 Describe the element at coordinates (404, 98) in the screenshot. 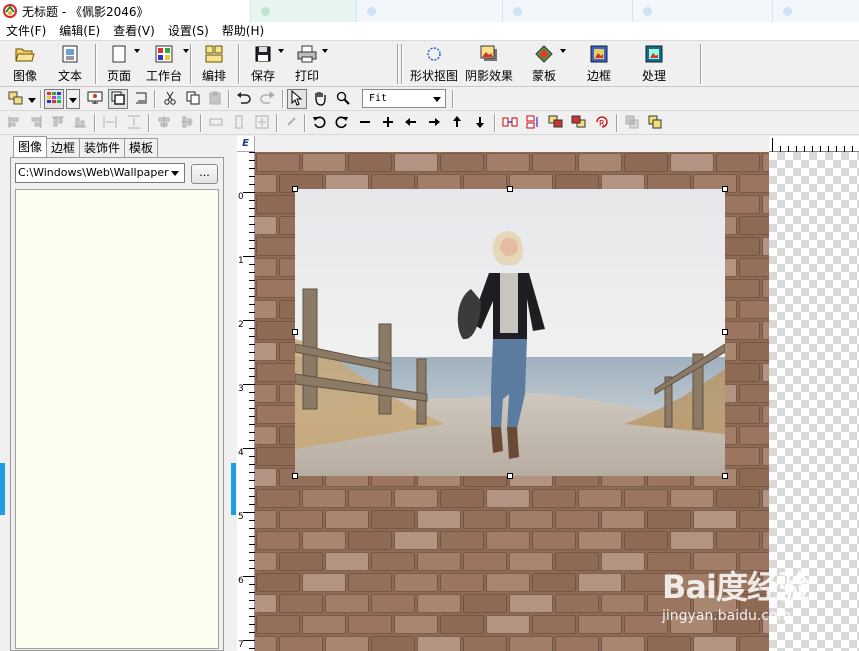

I see `zoom-select: Fit` at that location.